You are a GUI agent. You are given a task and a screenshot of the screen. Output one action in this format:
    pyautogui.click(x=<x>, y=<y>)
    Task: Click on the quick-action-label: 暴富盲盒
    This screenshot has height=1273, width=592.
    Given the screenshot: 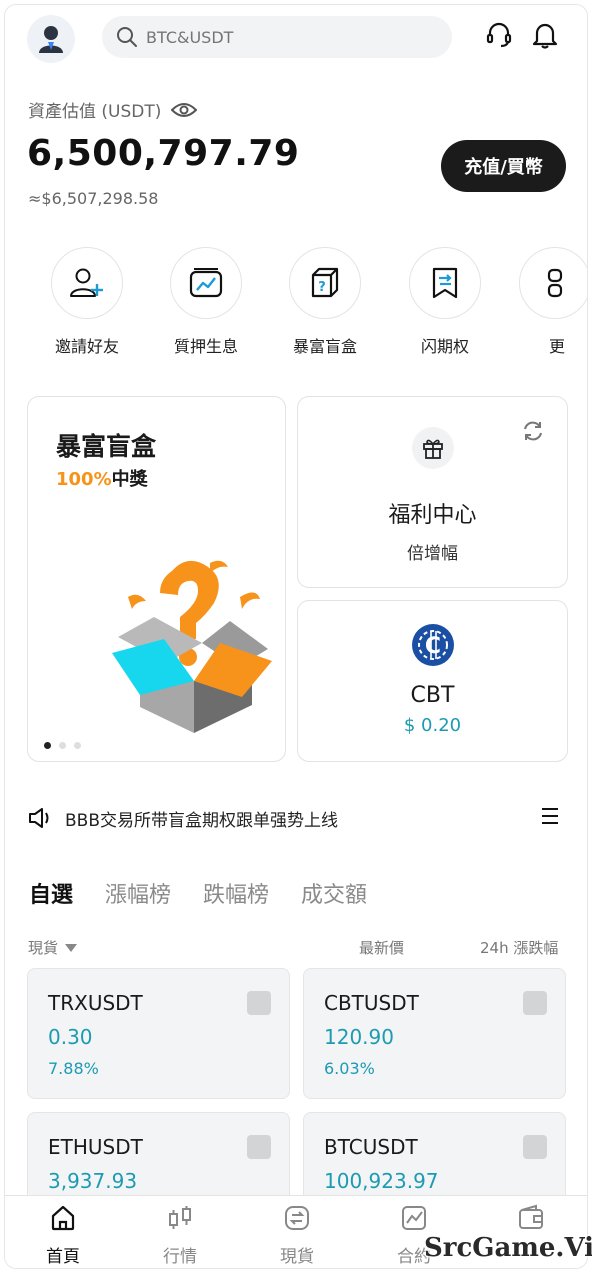 What is the action you would take?
    pyautogui.click(x=324, y=346)
    